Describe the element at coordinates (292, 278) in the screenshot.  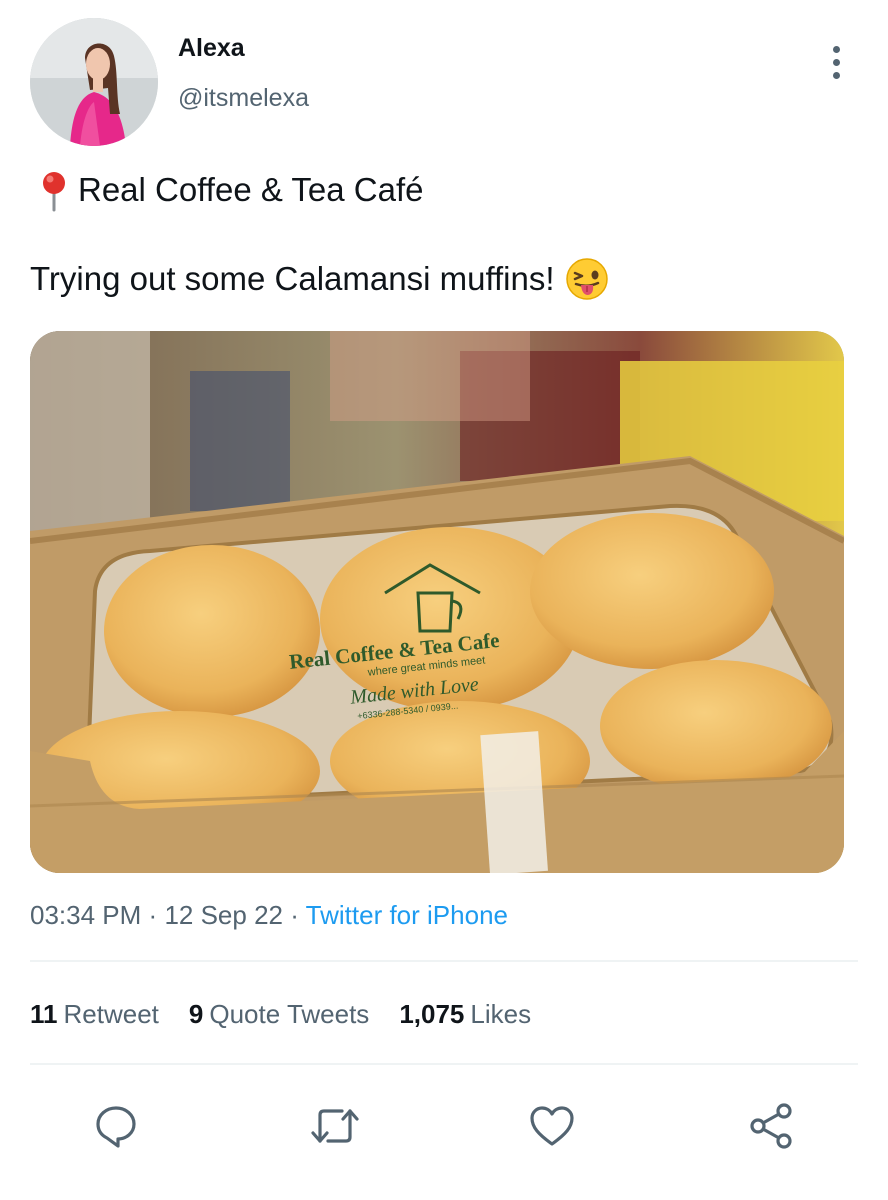
I see `tweet-body: Trying out some Calamansi muffins!` at that location.